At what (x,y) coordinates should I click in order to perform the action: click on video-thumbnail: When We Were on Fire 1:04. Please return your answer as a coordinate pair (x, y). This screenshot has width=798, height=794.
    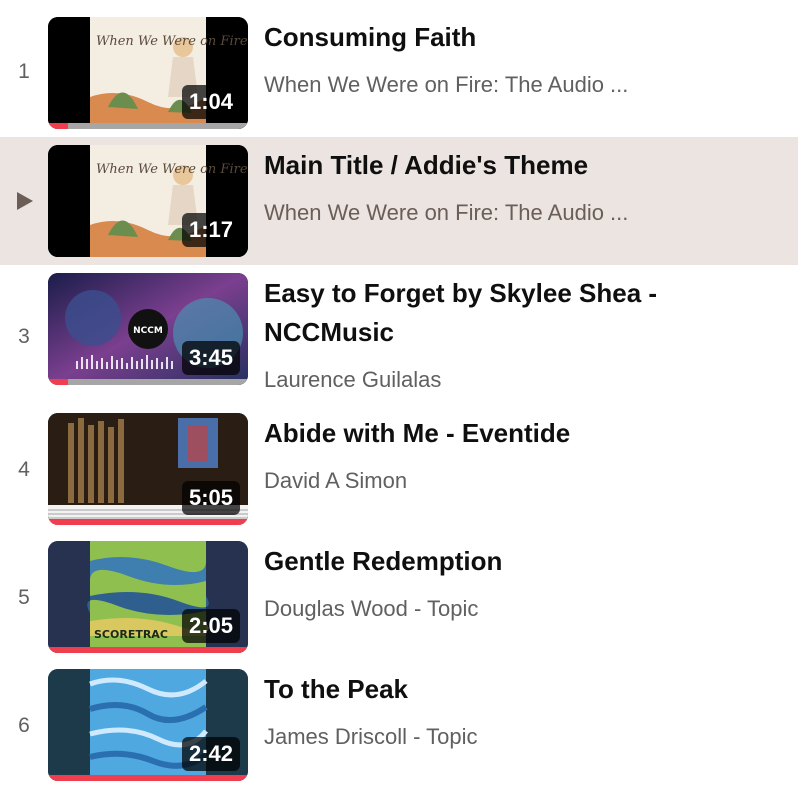
    Looking at the image, I should click on (148, 73).